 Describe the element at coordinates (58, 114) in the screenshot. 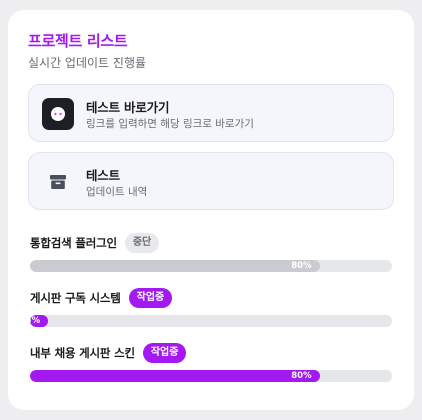

I see `chat-bubble-icon` at that location.